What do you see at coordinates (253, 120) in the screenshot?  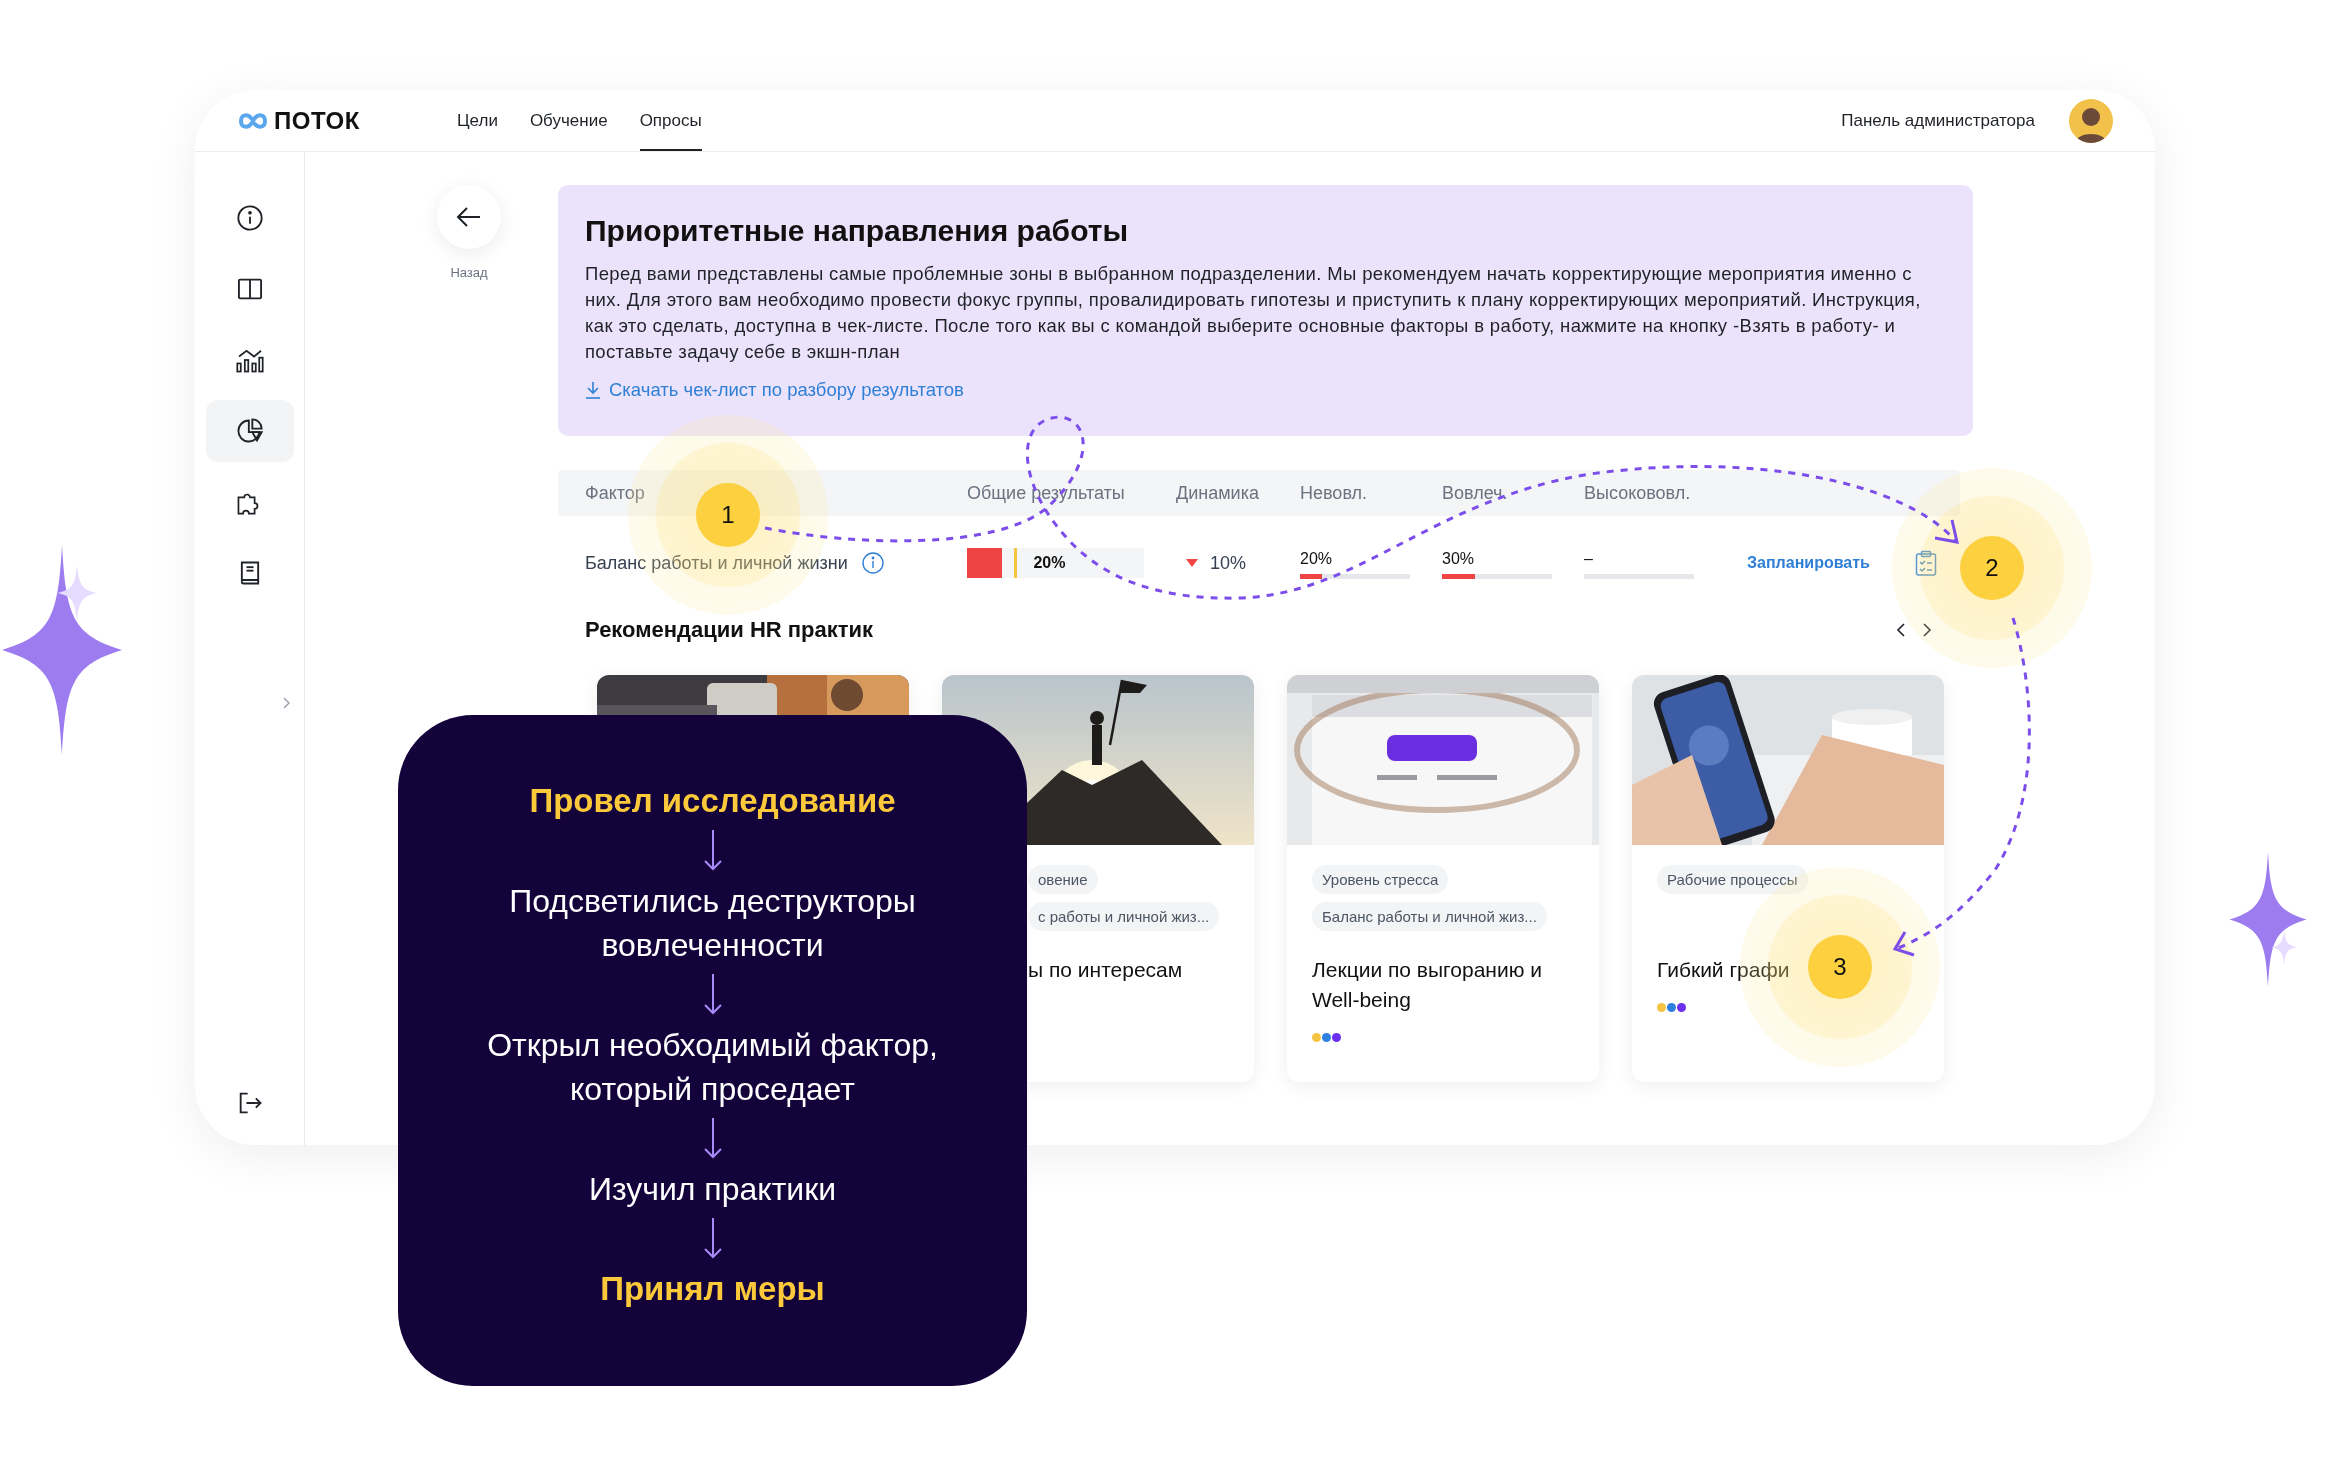 I see `logo-icon` at bounding box center [253, 120].